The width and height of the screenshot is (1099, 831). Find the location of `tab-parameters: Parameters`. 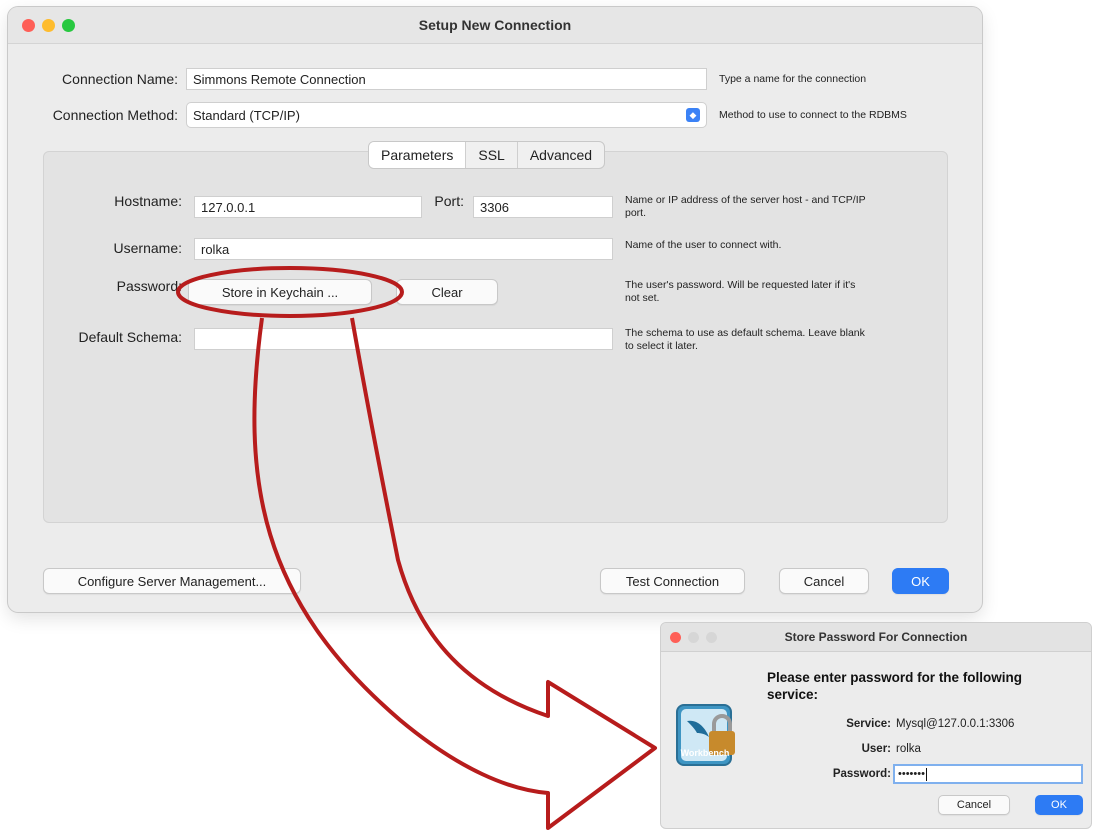

tab-parameters: Parameters is located at coordinates (418, 155).